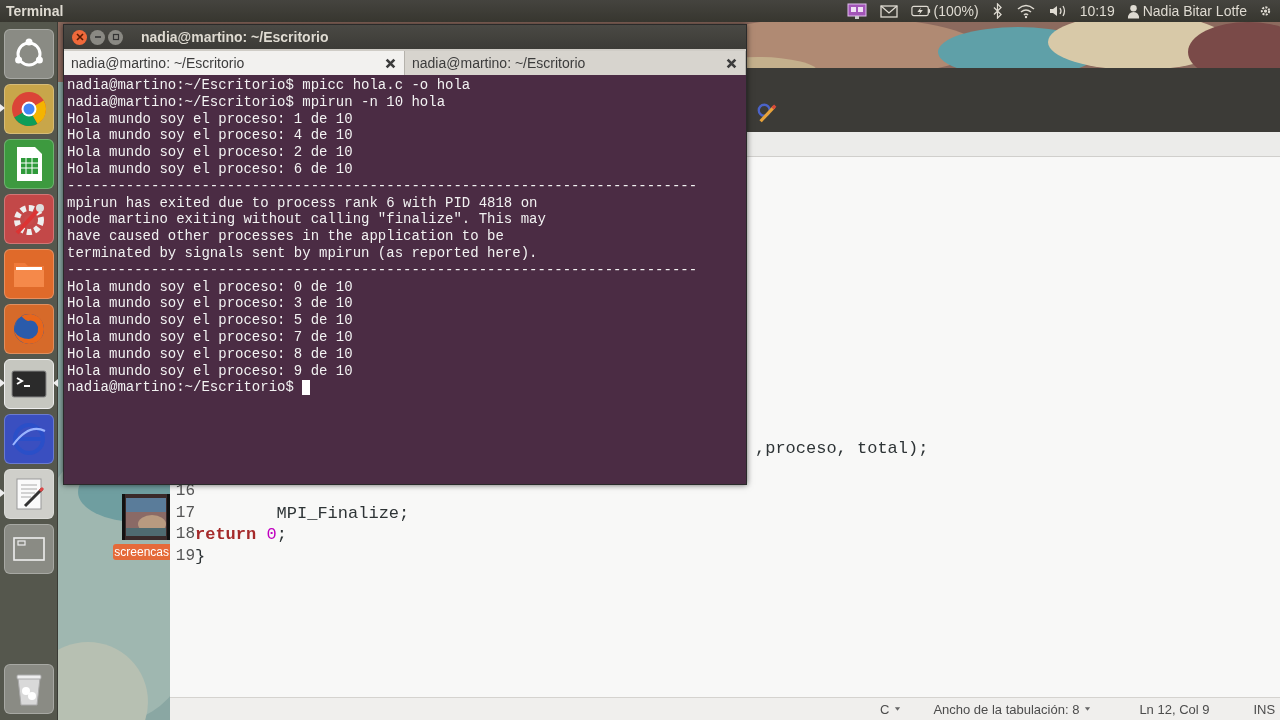 This screenshot has height=720, width=1280. Describe the element at coordinates (35, 11) in the screenshot. I see `app-title: Terminal` at that location.